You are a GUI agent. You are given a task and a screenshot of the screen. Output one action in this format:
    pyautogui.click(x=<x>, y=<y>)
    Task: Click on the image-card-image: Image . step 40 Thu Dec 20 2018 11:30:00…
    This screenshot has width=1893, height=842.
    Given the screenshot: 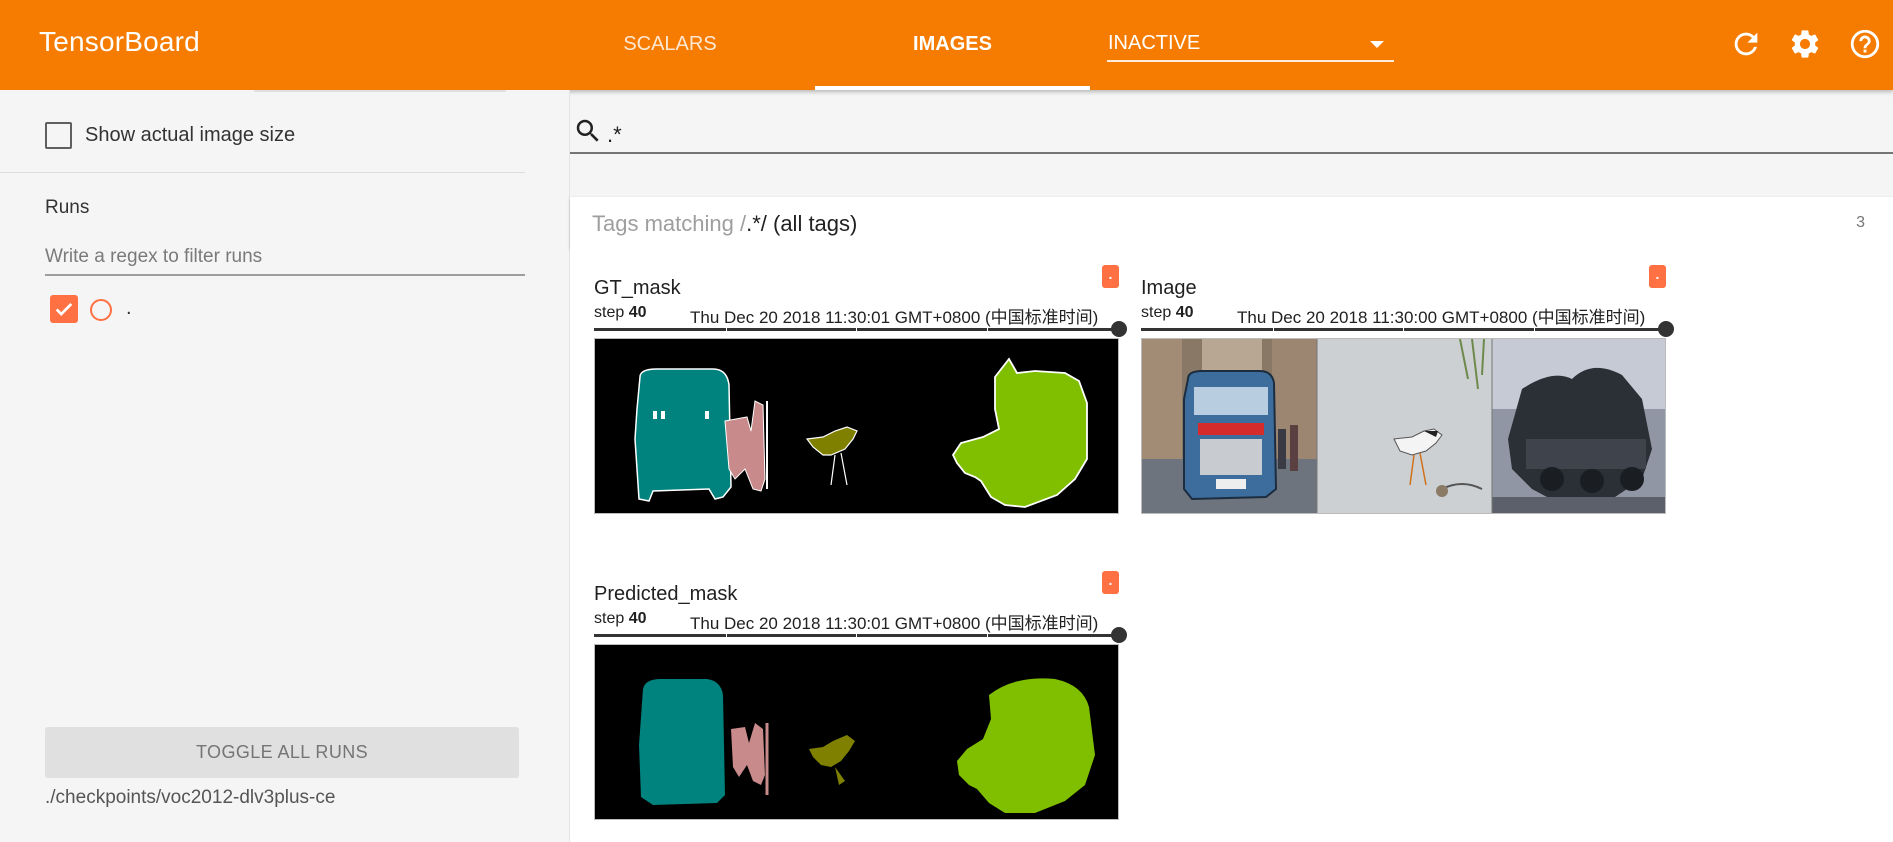 What is the action you would take?
    pyautogui.click(x=1395, y=395)
    